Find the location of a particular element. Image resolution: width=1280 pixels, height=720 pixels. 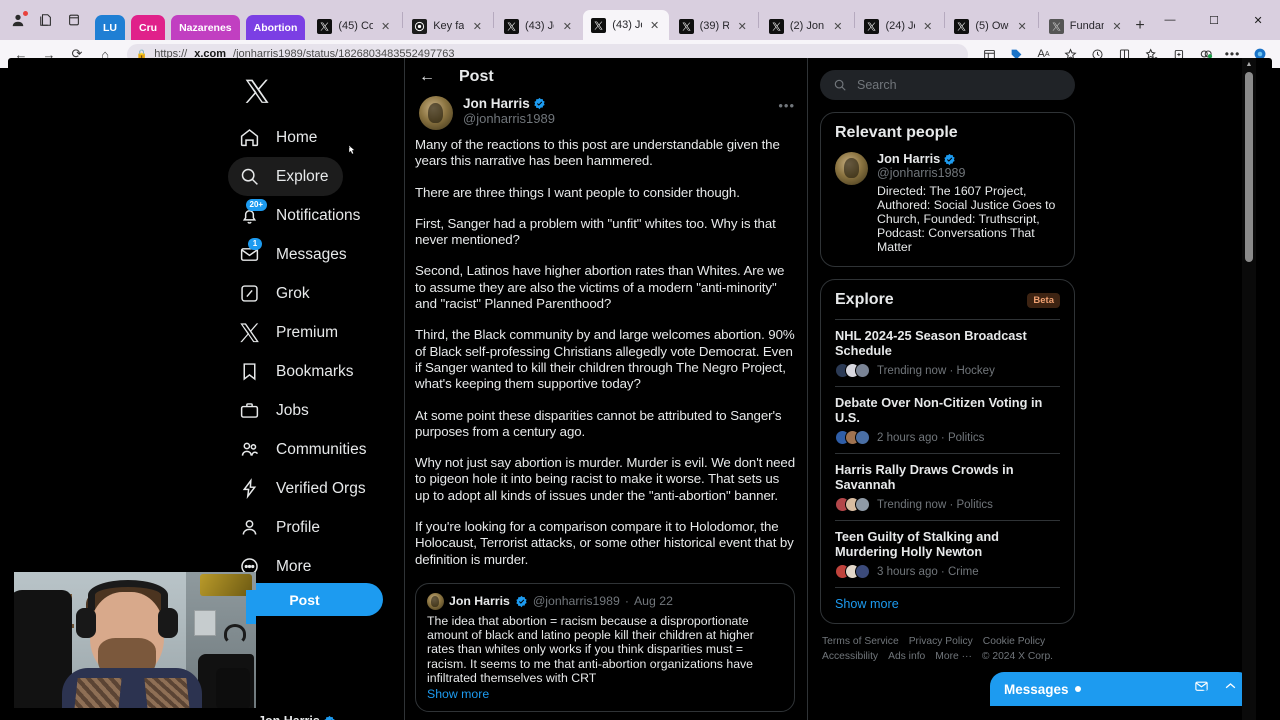

people-icon is located at coordinates (249, 450).